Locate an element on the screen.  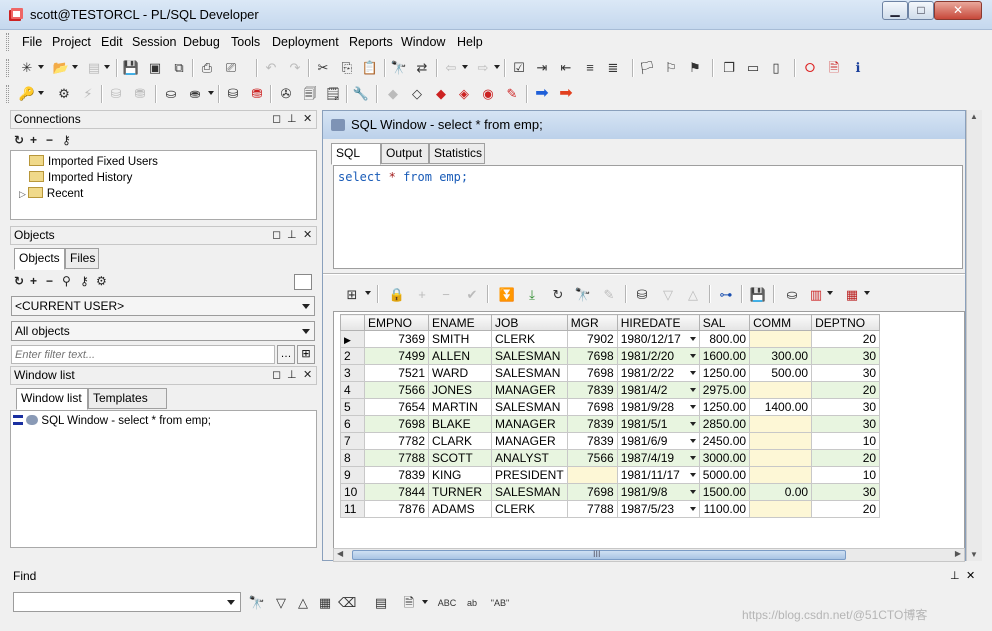
bookmark-next-icon: ⚐ is located at coordinates (671, 68).